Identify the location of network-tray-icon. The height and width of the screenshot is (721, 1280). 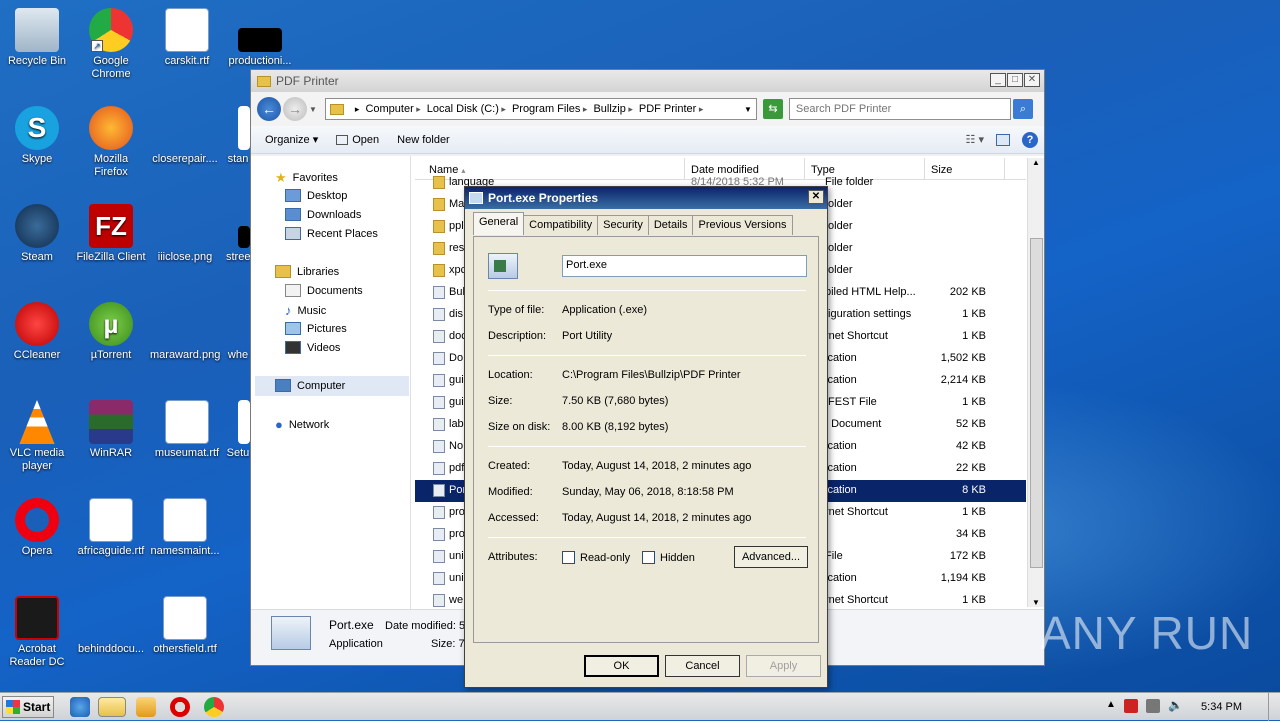
(1153, 706).